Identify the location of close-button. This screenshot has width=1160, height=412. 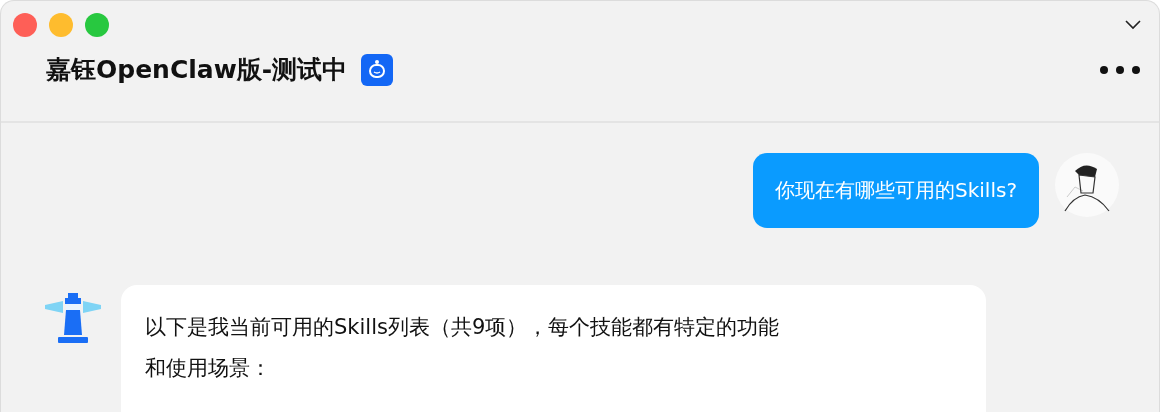
(25, 25).